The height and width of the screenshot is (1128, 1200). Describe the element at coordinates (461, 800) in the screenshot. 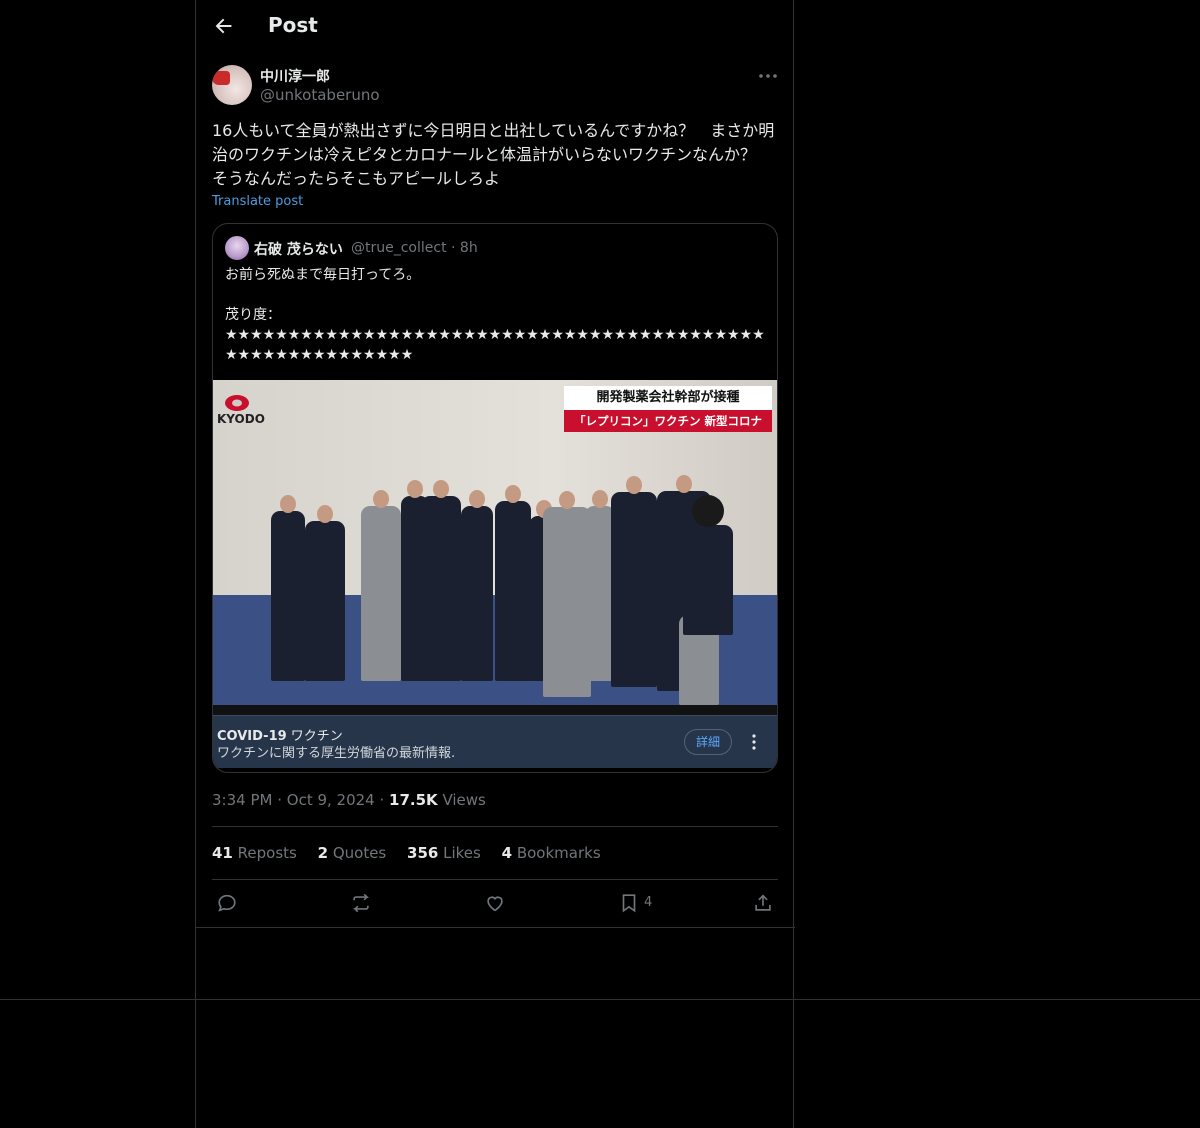

I see `views-label: Views` at that location.